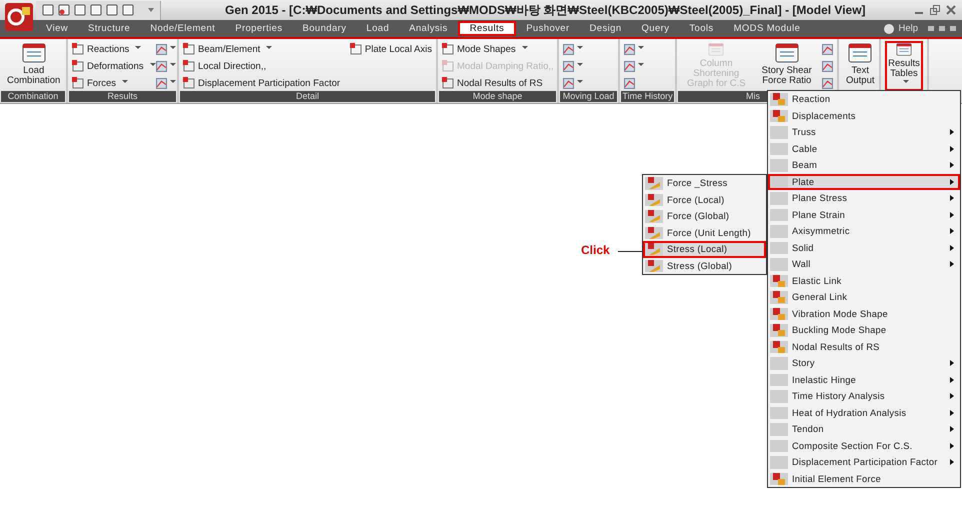 The width and height of the screenshot is (962, 519). Describe the element at coordinates (864, 214) in the screenshot. I see `menu-item: Plane Strain` at that location.